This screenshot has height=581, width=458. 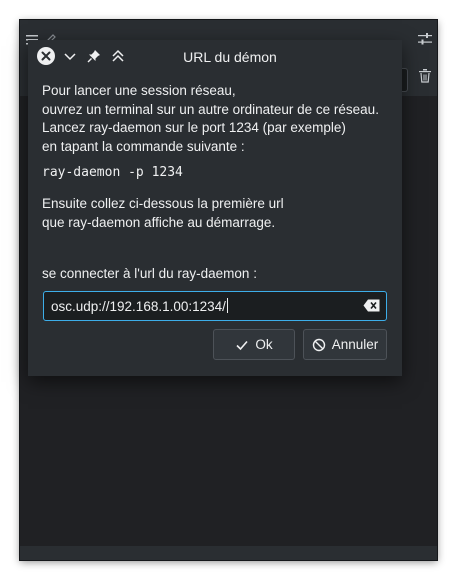 What do you see at coordinates (318, 344) in the screenshot?
I see `cancel-icon` at bounding box center [318, 344].